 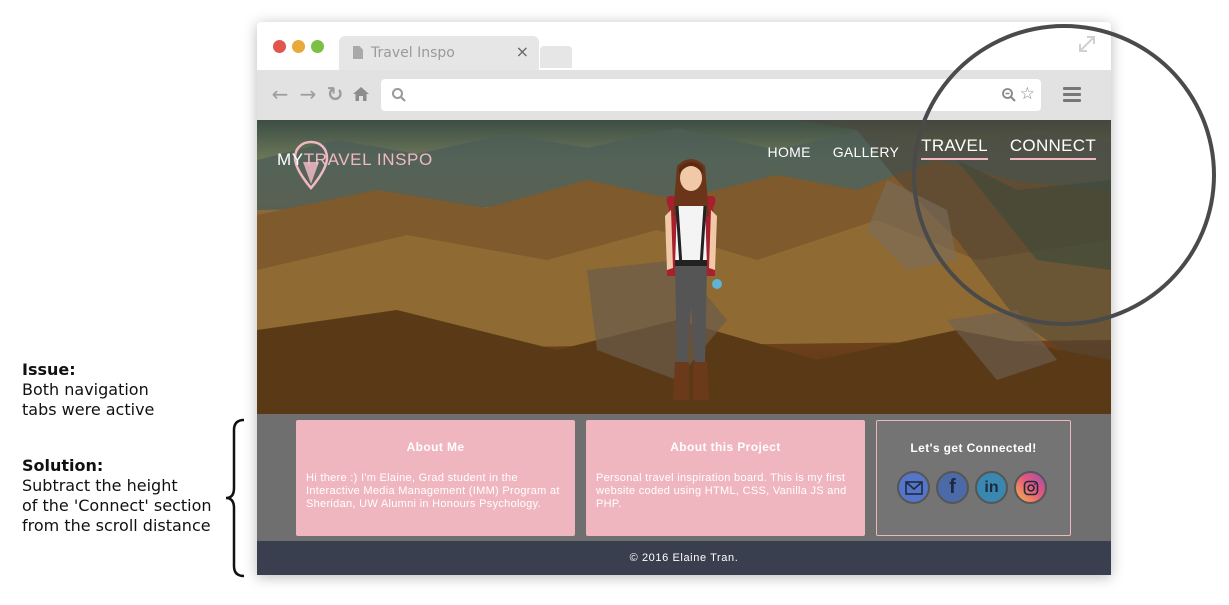 What do you see at coordinates (358, 52) in the screenshot?
I see `document-icon` at bounding box center [358, 52].